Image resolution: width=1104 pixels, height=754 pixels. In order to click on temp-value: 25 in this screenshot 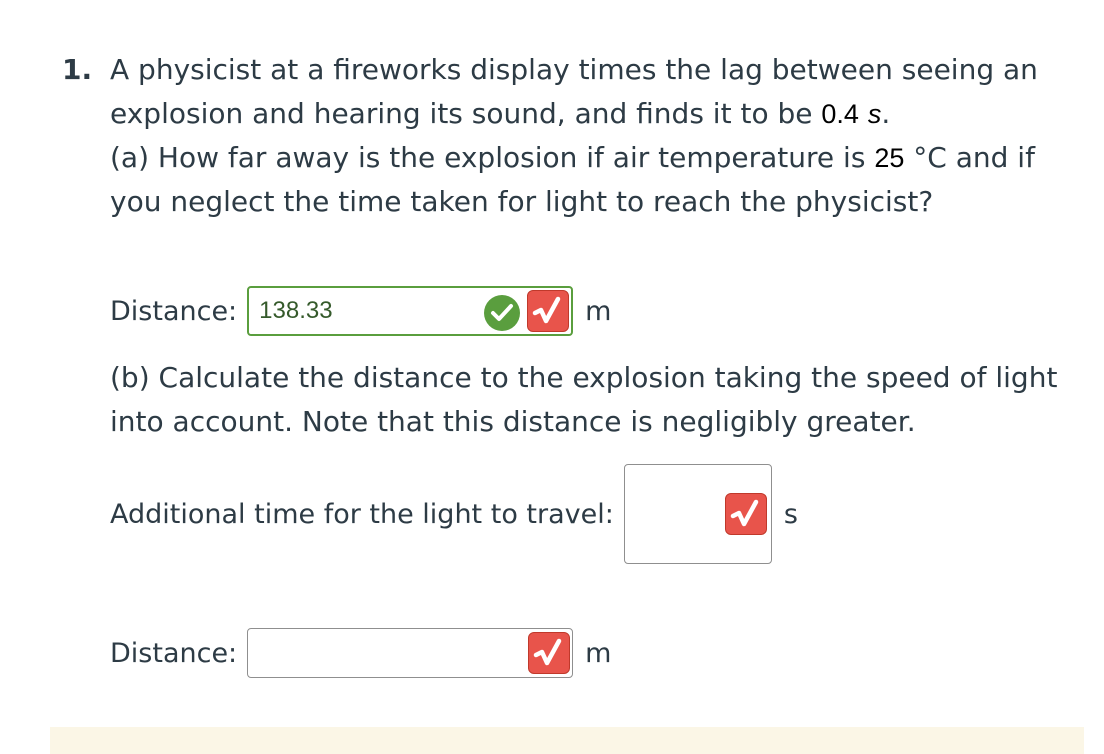, I will do `click(889, 158)`.